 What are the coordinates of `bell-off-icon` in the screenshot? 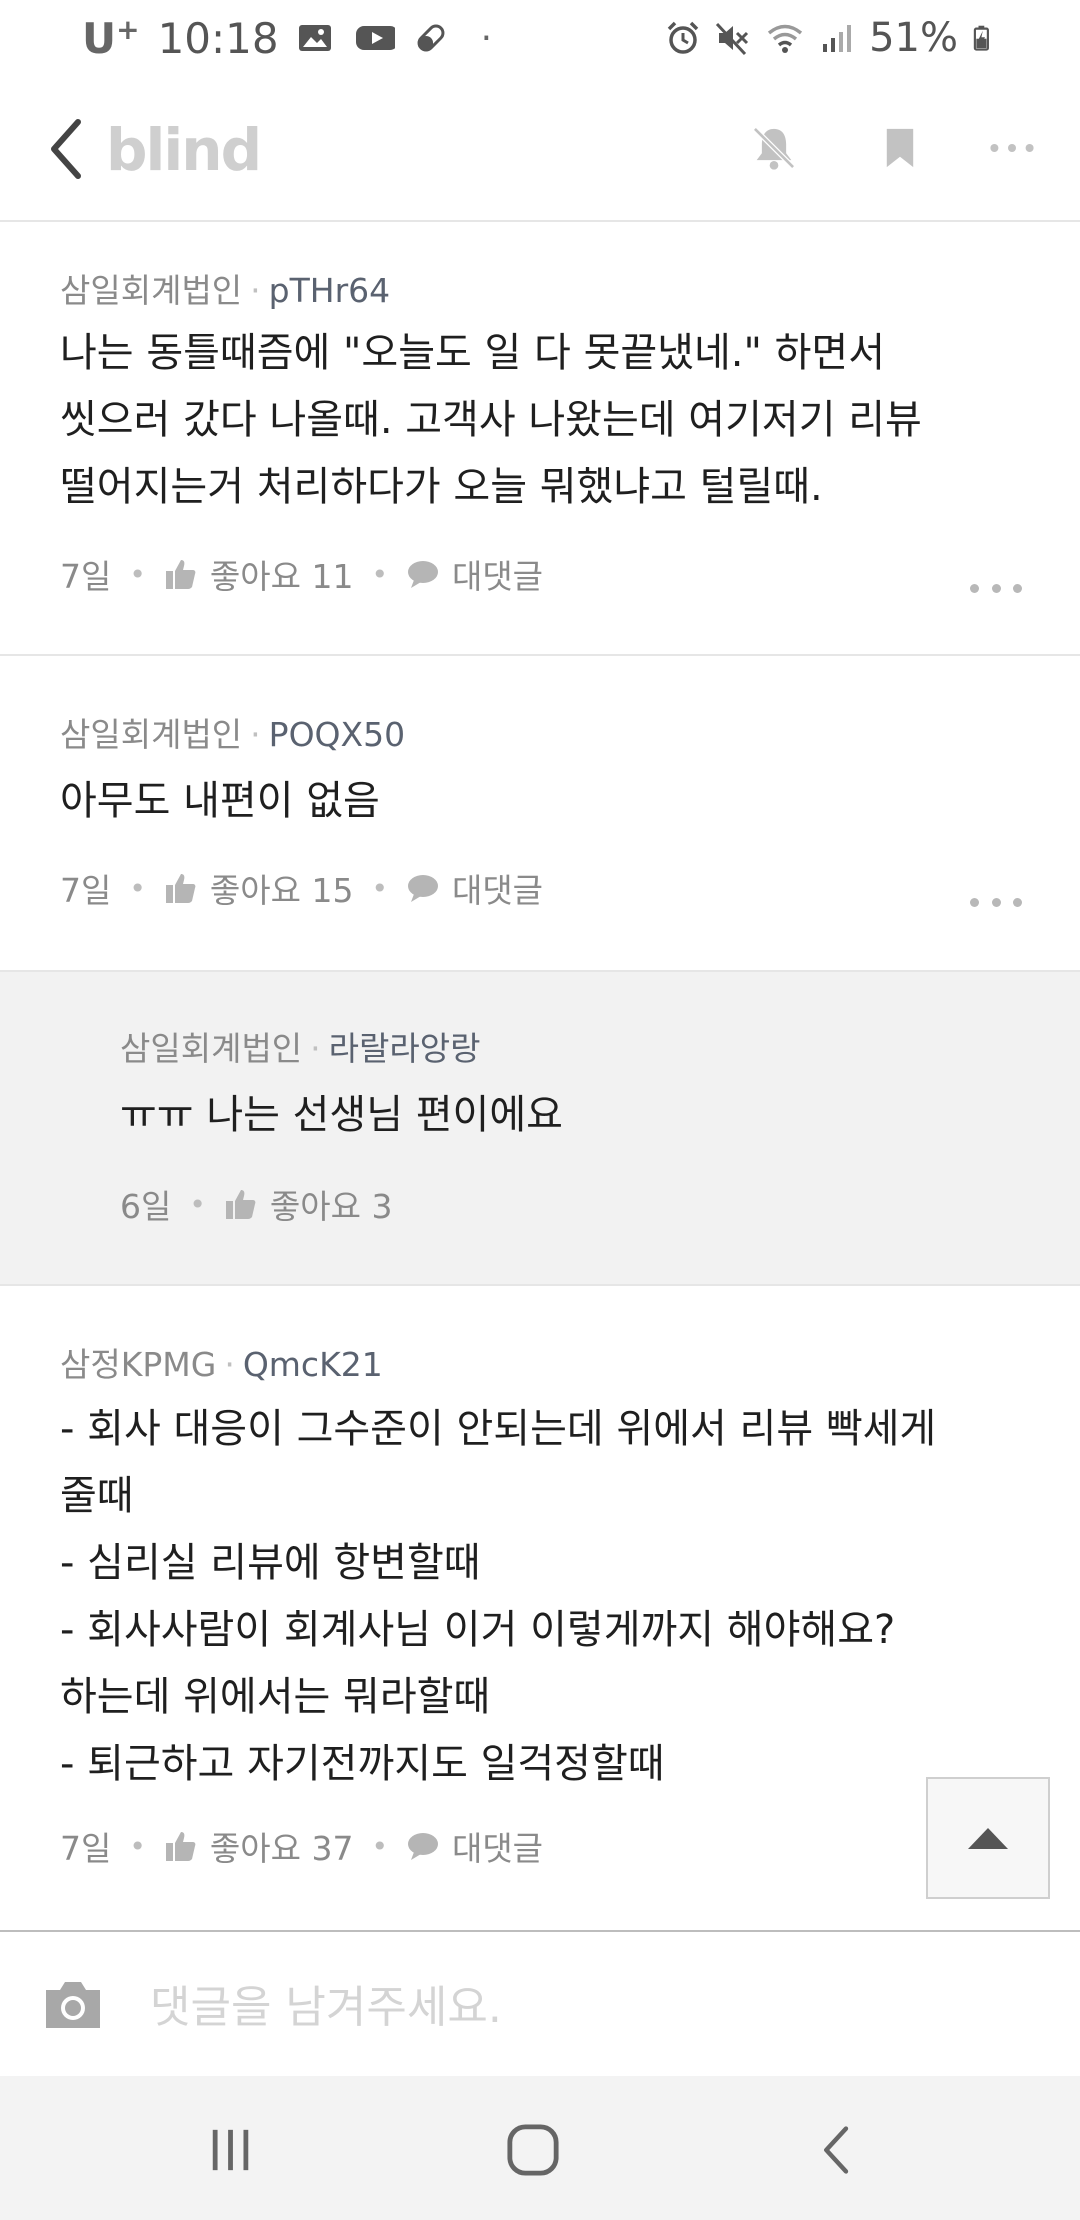 It's located at (774, 148).